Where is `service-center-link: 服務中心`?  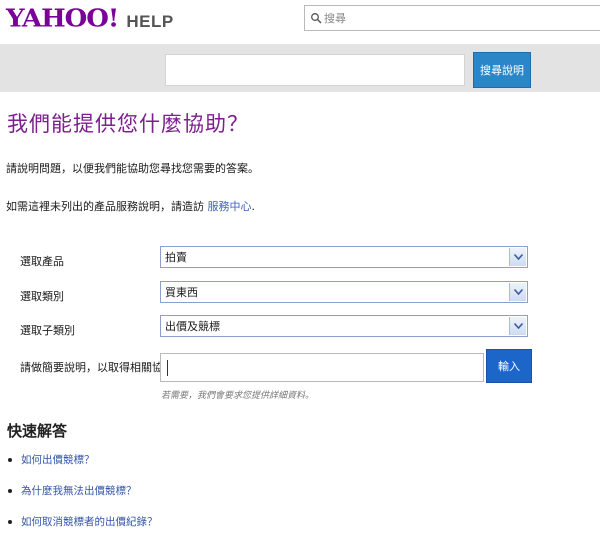
service-center-link: 服務中心 is located at coordinates (230, 206).